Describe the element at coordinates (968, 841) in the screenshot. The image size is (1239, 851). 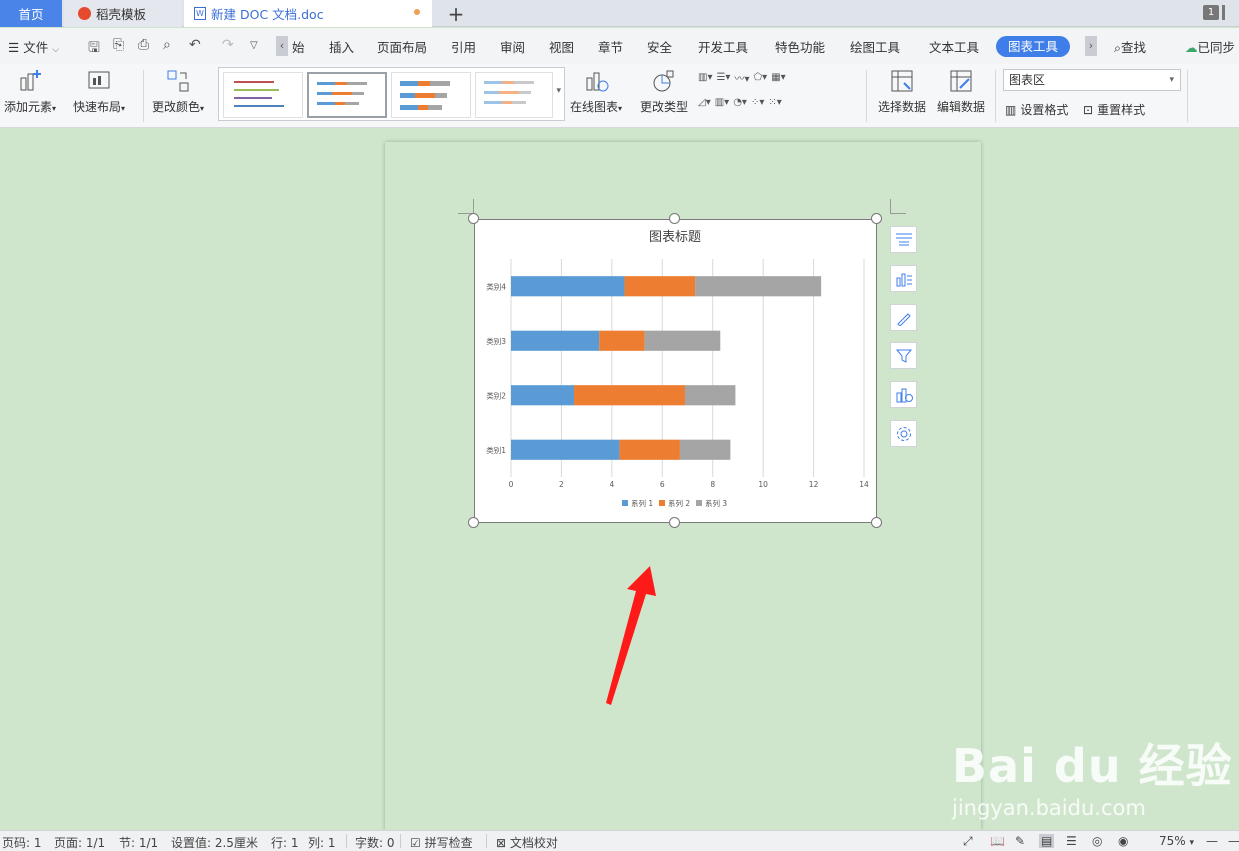
I see `fullscreen-icon: ⤢` at that location.